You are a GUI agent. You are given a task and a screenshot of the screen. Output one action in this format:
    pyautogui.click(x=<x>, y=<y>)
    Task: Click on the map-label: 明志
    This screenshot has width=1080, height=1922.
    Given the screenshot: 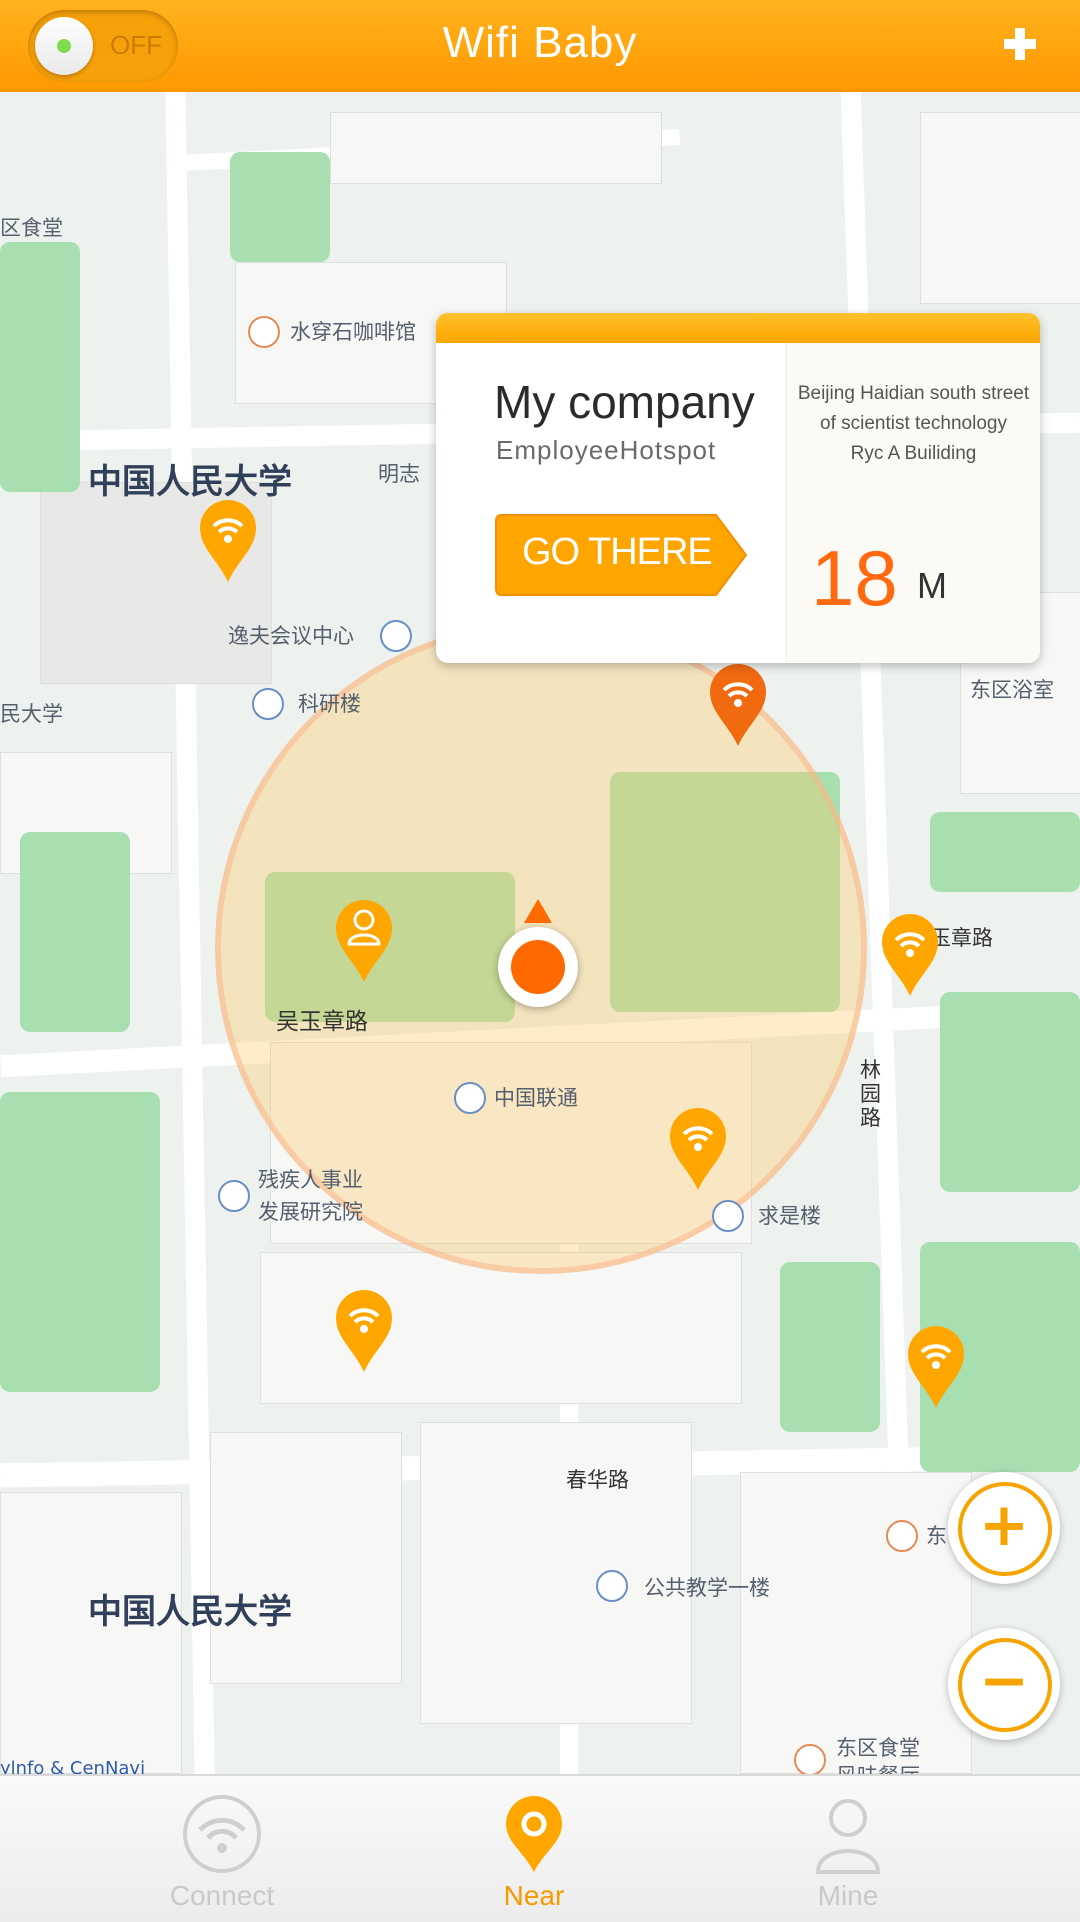 What is the action you would take?
    pyautogui.click(x=399, y=474)
    